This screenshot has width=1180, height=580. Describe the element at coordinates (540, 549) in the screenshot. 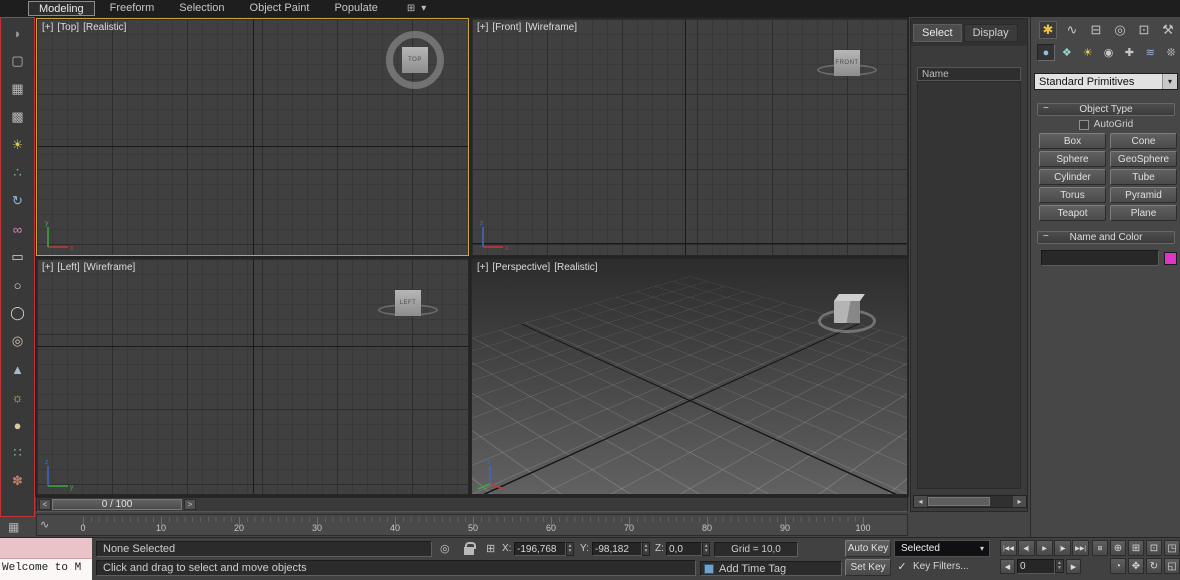

I see `x-coordinate-field` at that location.